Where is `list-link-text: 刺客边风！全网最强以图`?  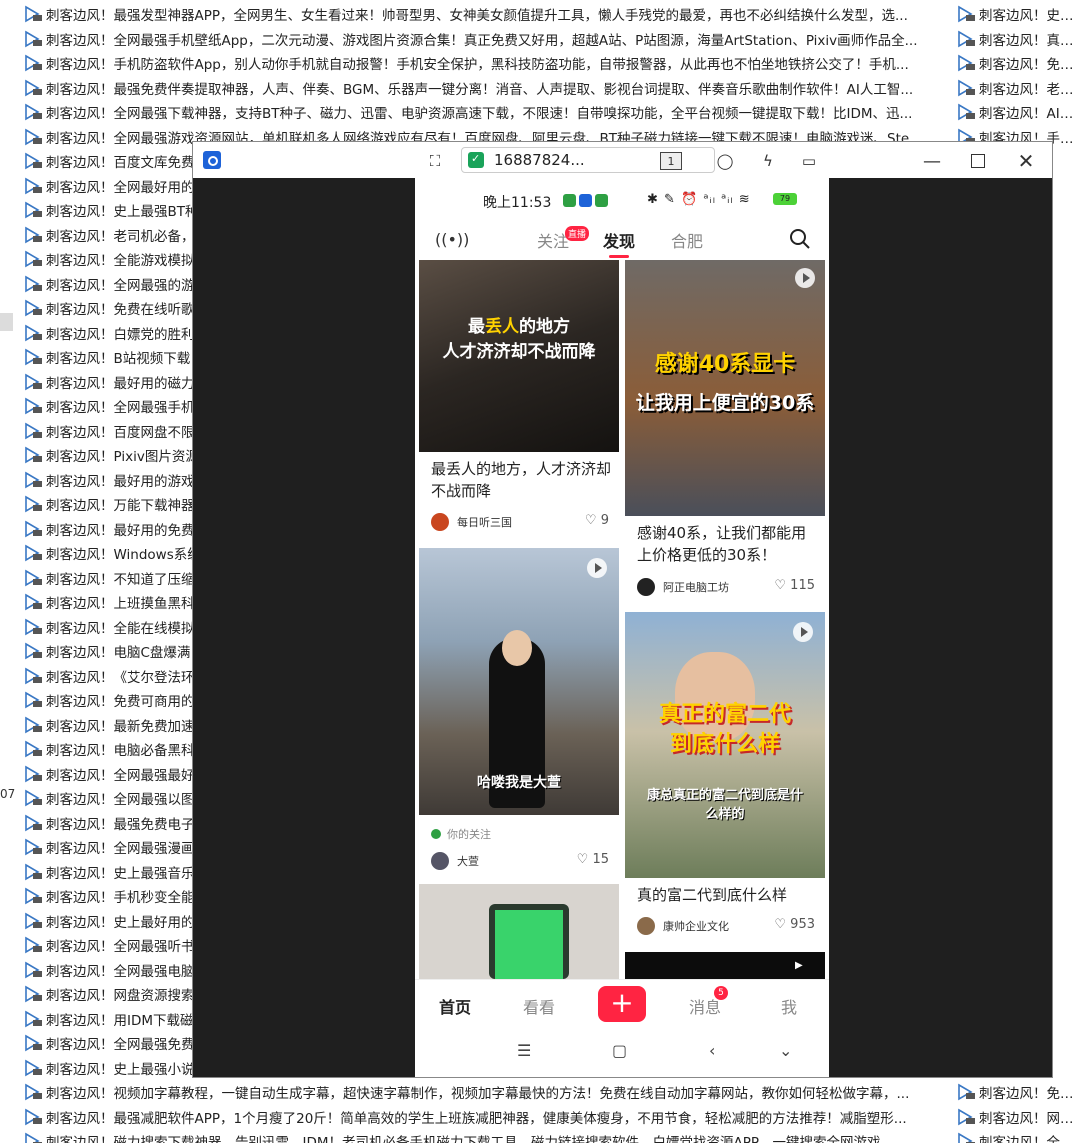
list-link-text: 刺客边风！全网最强以图 is located at coordinates (120, 800).